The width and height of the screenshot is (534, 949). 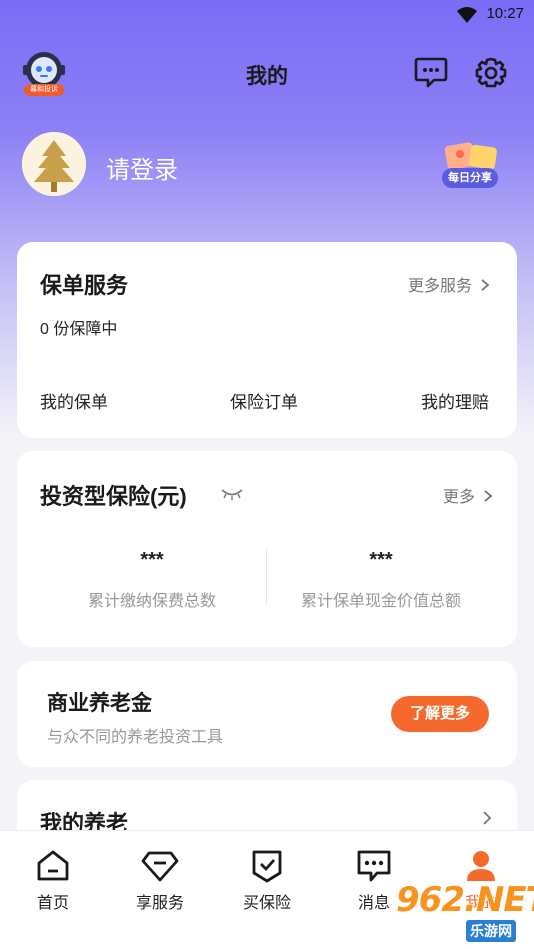 What do you see at coordinates (113, 496) in the screenshot?
I see `investment-title: 投资型保险(元)` at bounding box center [113, 496].